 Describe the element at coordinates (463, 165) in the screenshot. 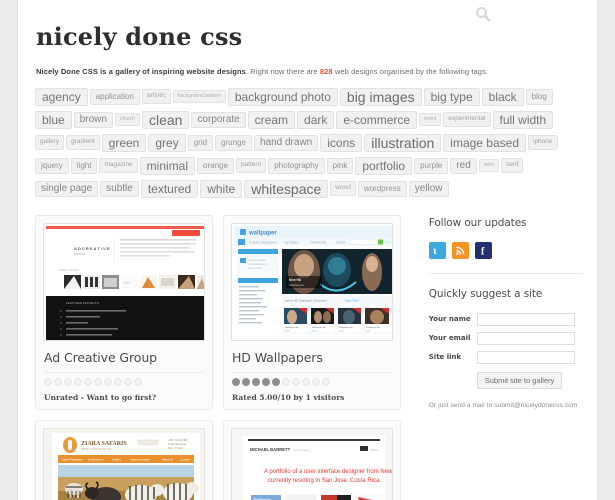

I see `tag-red: red` at that location.